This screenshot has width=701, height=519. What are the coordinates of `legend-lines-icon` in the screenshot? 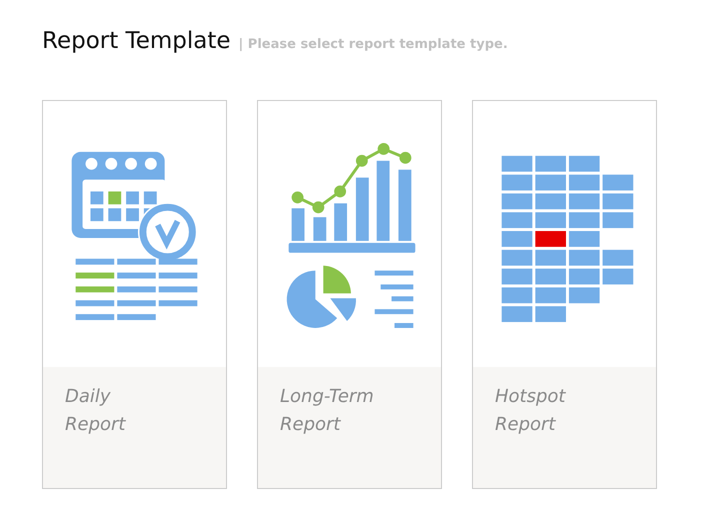 It's located at (394, 299).